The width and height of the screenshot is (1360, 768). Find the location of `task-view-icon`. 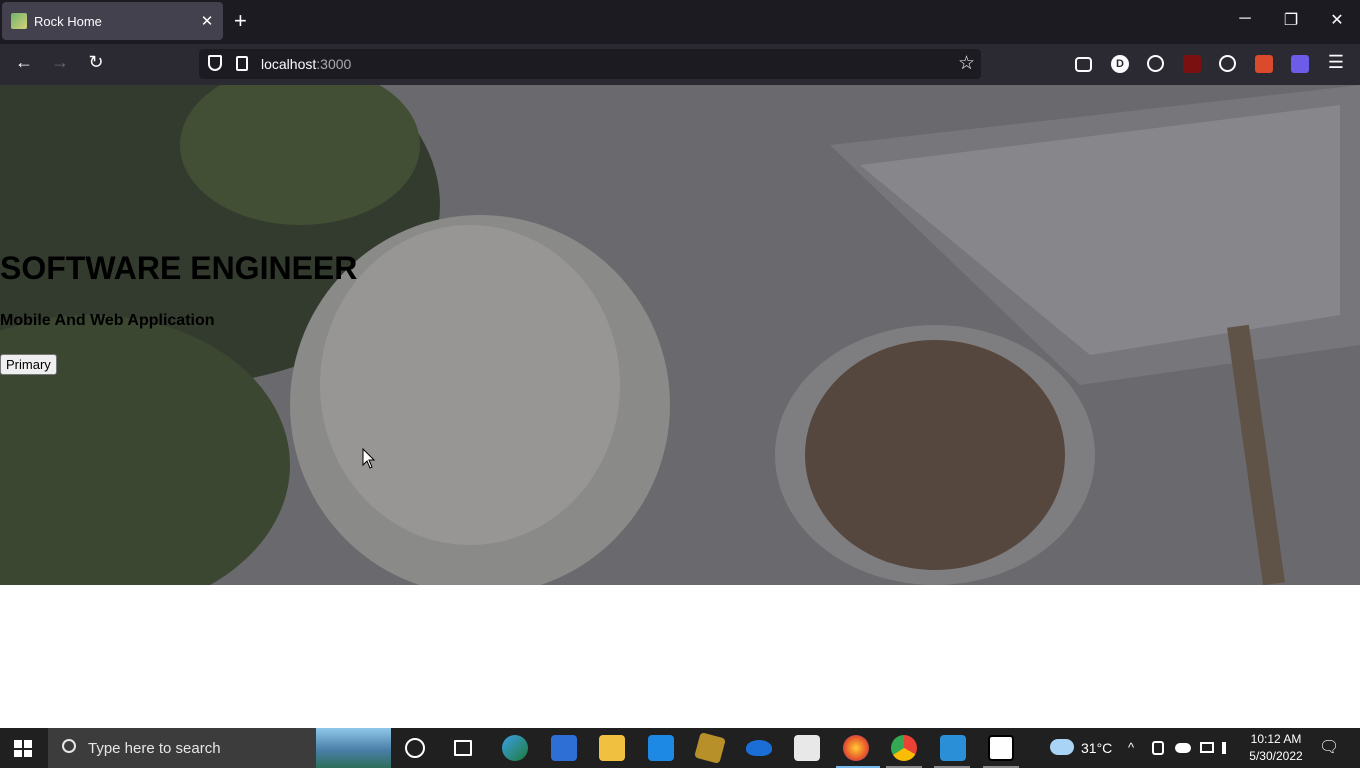

task-view-icon is located at coordinates (463, 748).